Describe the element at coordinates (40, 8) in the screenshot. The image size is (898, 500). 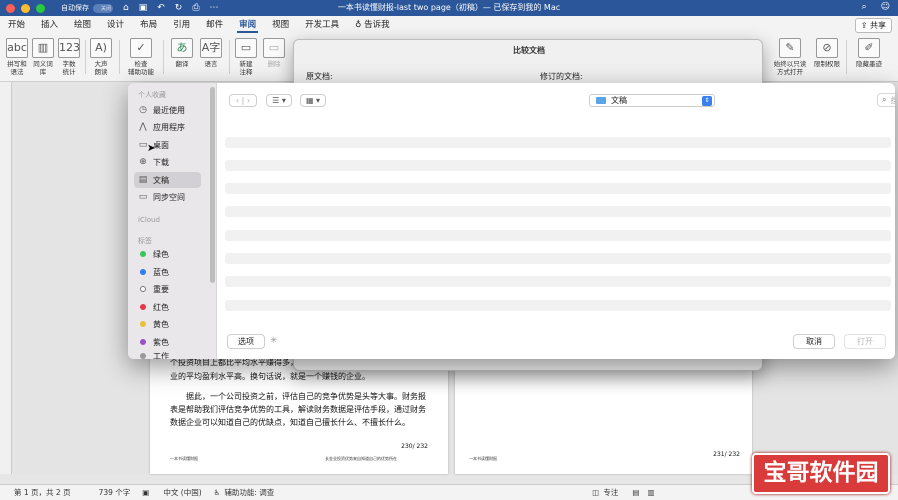
I see `zoom-window-button` at that location.